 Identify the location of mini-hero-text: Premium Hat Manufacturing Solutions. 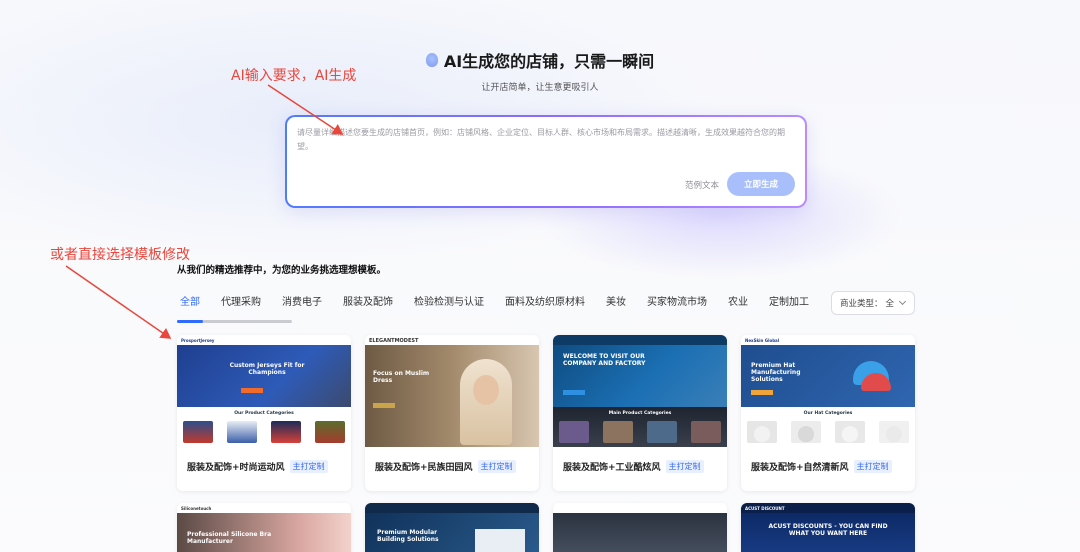
(776, 372).